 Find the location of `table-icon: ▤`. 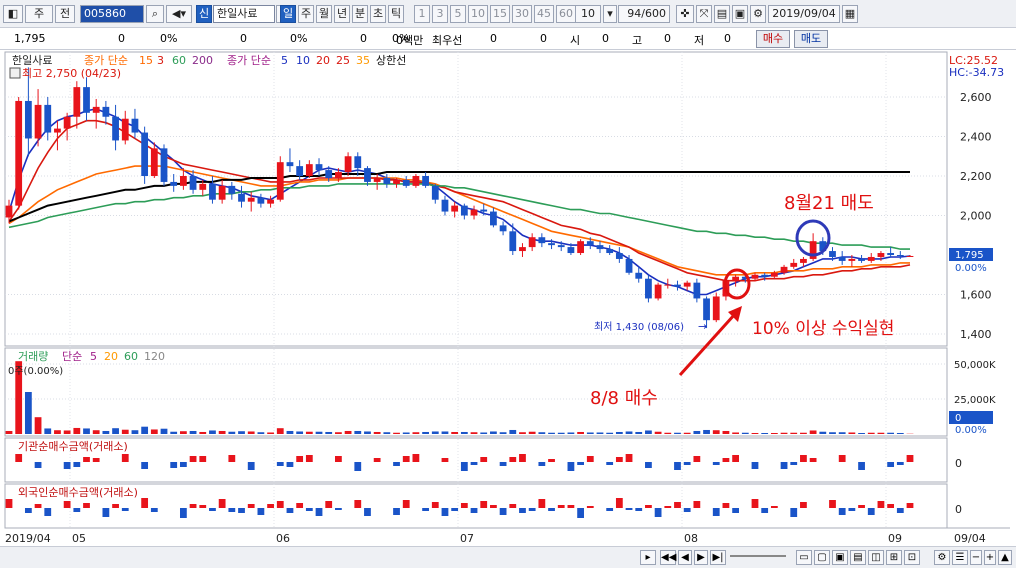

table-icon: ▤ is located at coordinates (858, 557).